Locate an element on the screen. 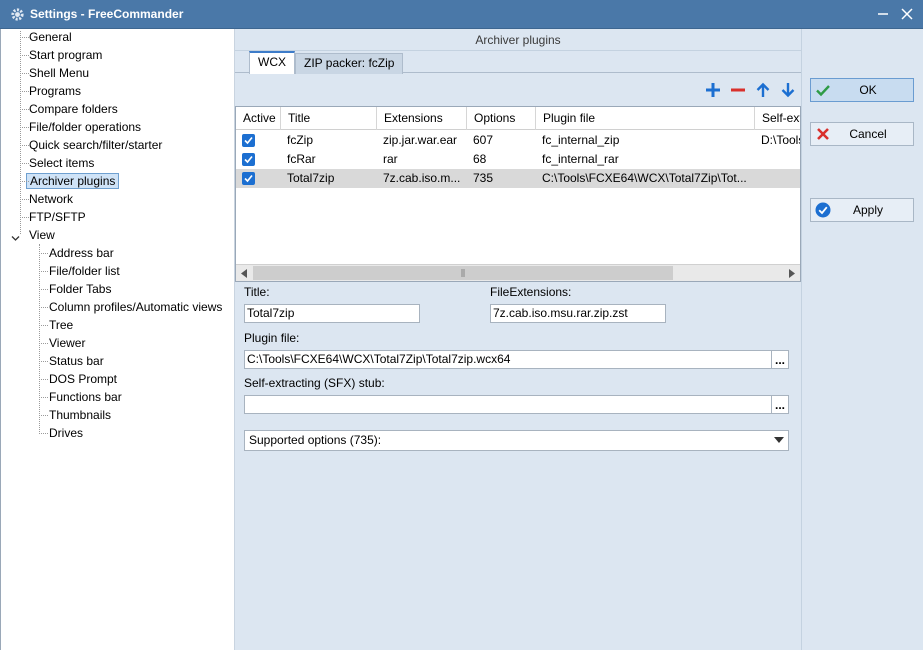  tree-item-functions-bar: Functions bar is located at coordinates (82, 397).